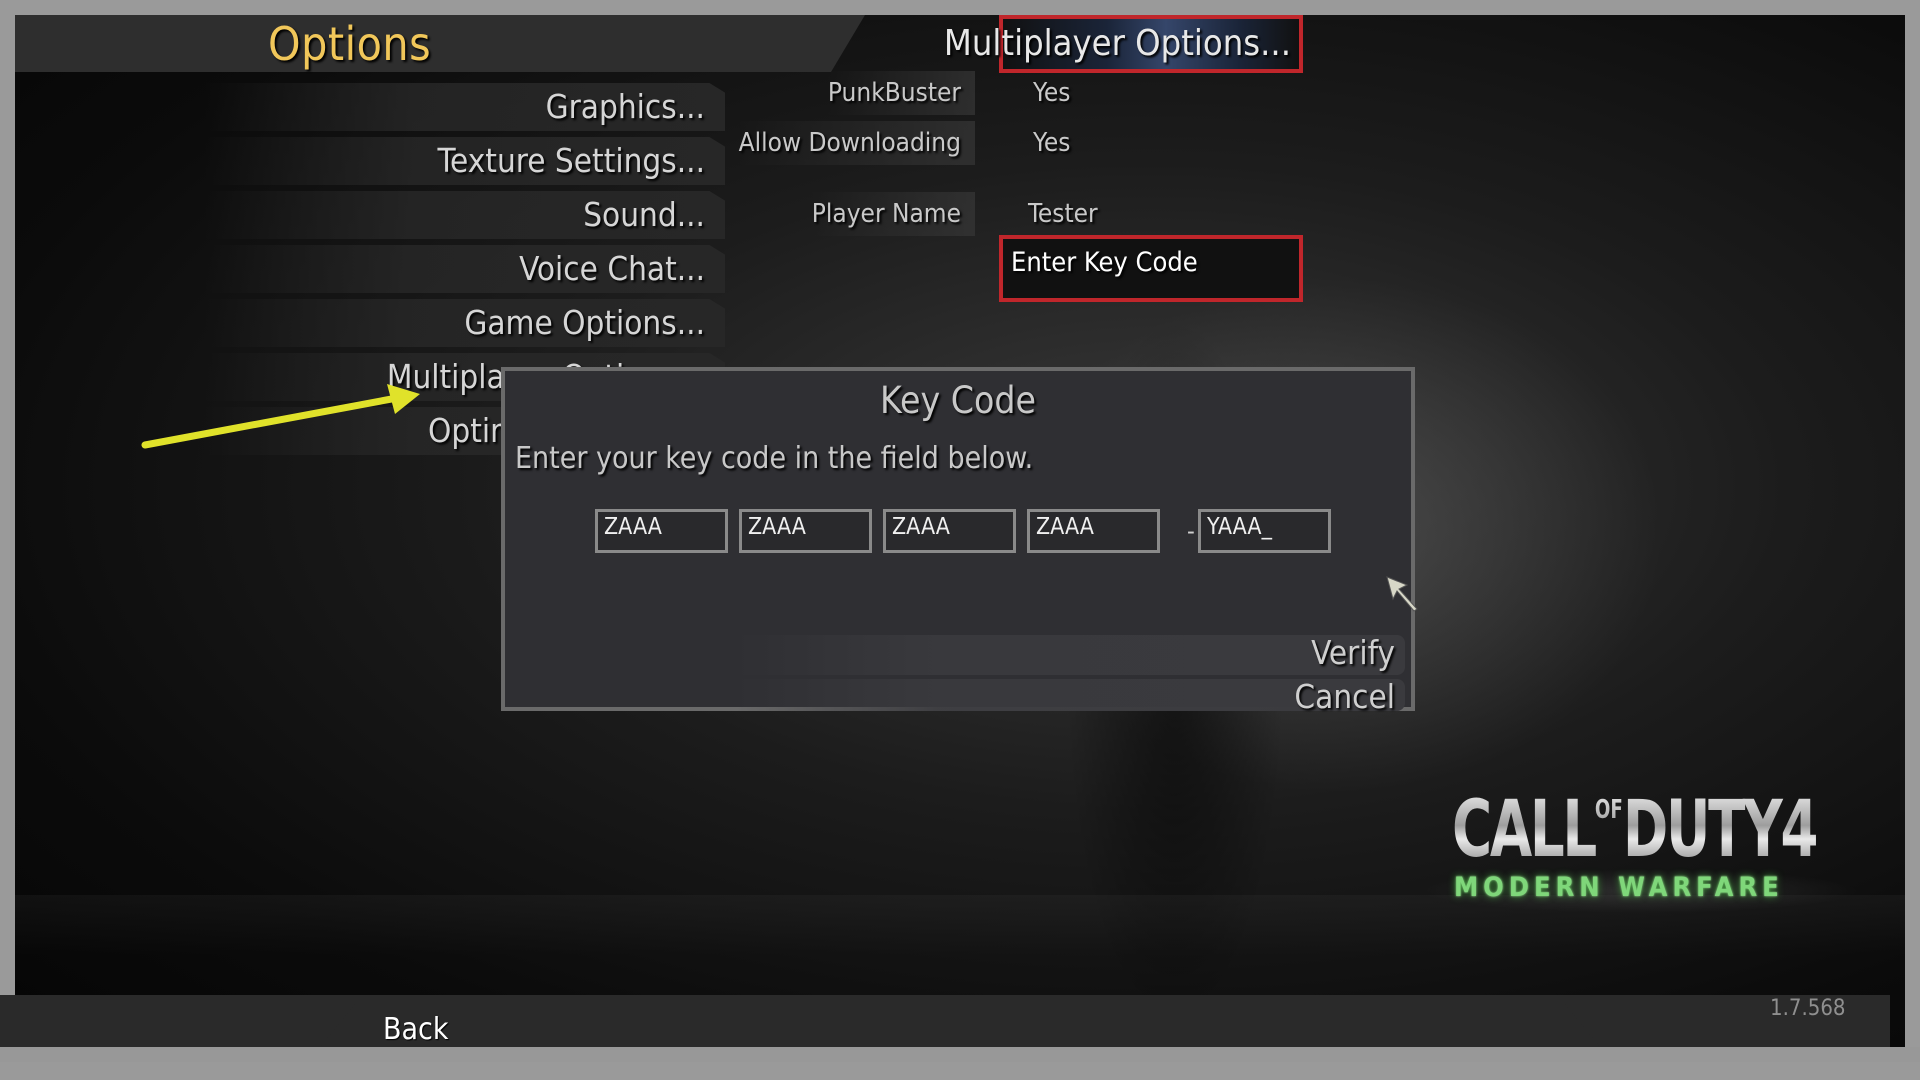  Describe the element at coordinates (1523, 830) in the screenshot. I see `logo-call: CALL` at that location.